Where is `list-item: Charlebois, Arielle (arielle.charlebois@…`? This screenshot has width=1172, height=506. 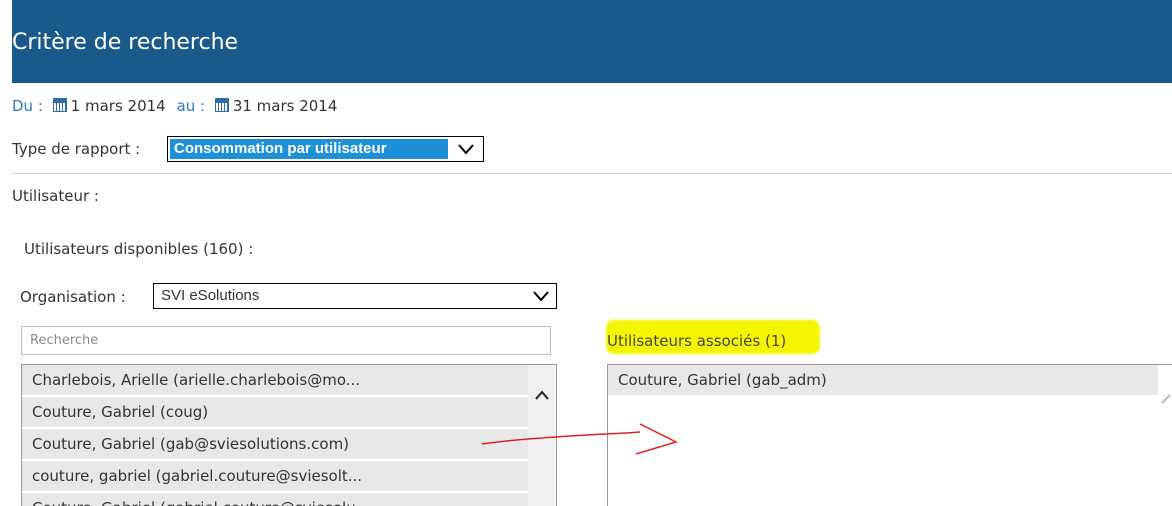
list-item: Charlebois, Arielle (arielle.charlebois@… is located at coordinates (275, 380).